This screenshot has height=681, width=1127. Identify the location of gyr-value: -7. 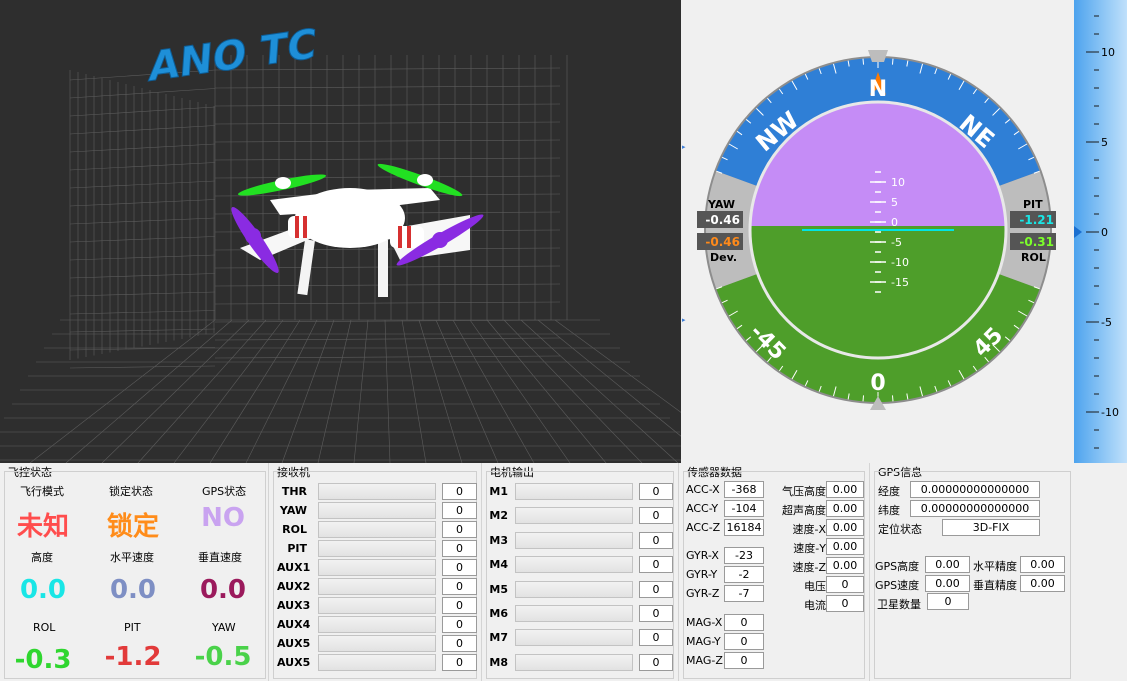
(744, 593).